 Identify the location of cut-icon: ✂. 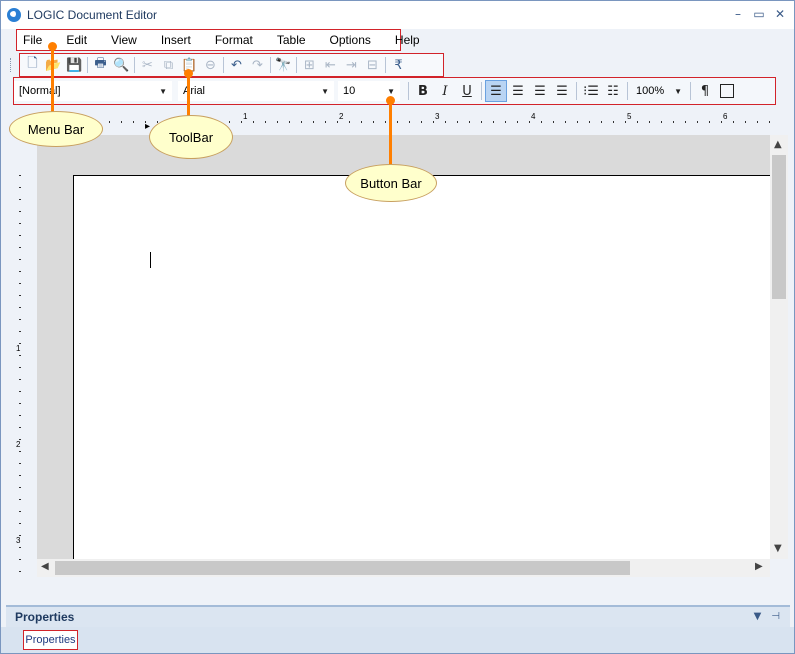
(147, 65).